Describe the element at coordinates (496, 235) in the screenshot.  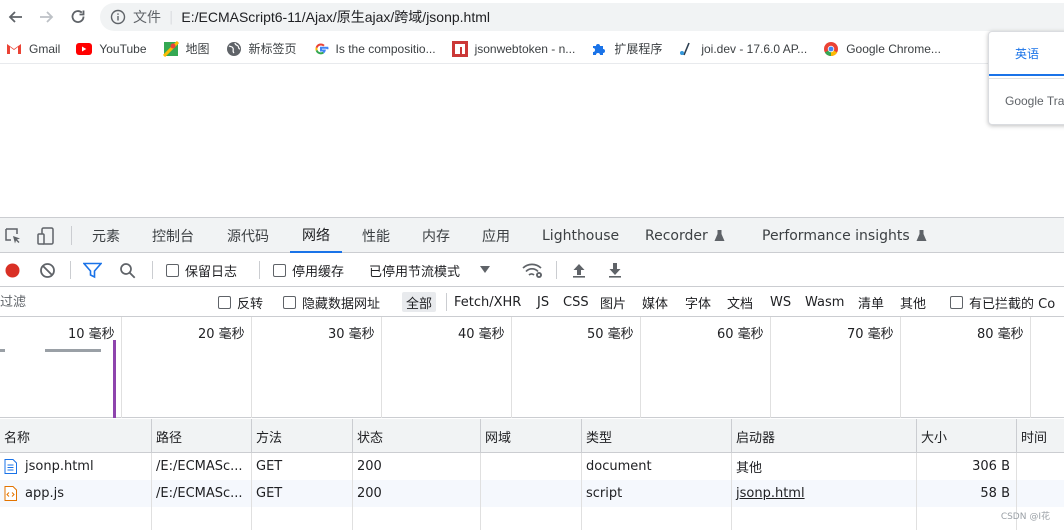
I see `tab-application: 应用` at that location.